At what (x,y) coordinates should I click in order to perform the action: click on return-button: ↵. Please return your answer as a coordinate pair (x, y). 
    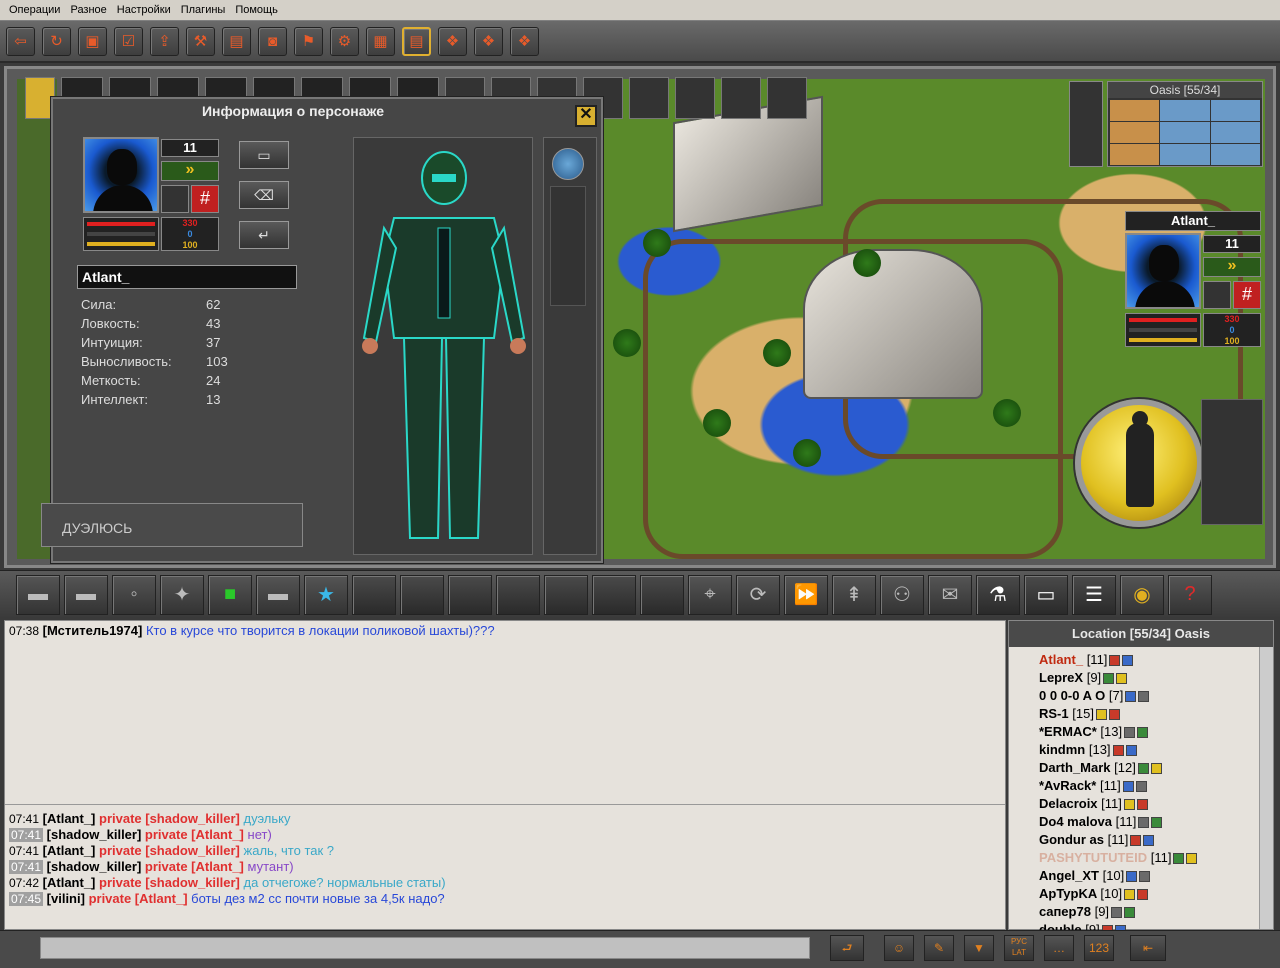
    Looking at the image, I should click on (264, 235).